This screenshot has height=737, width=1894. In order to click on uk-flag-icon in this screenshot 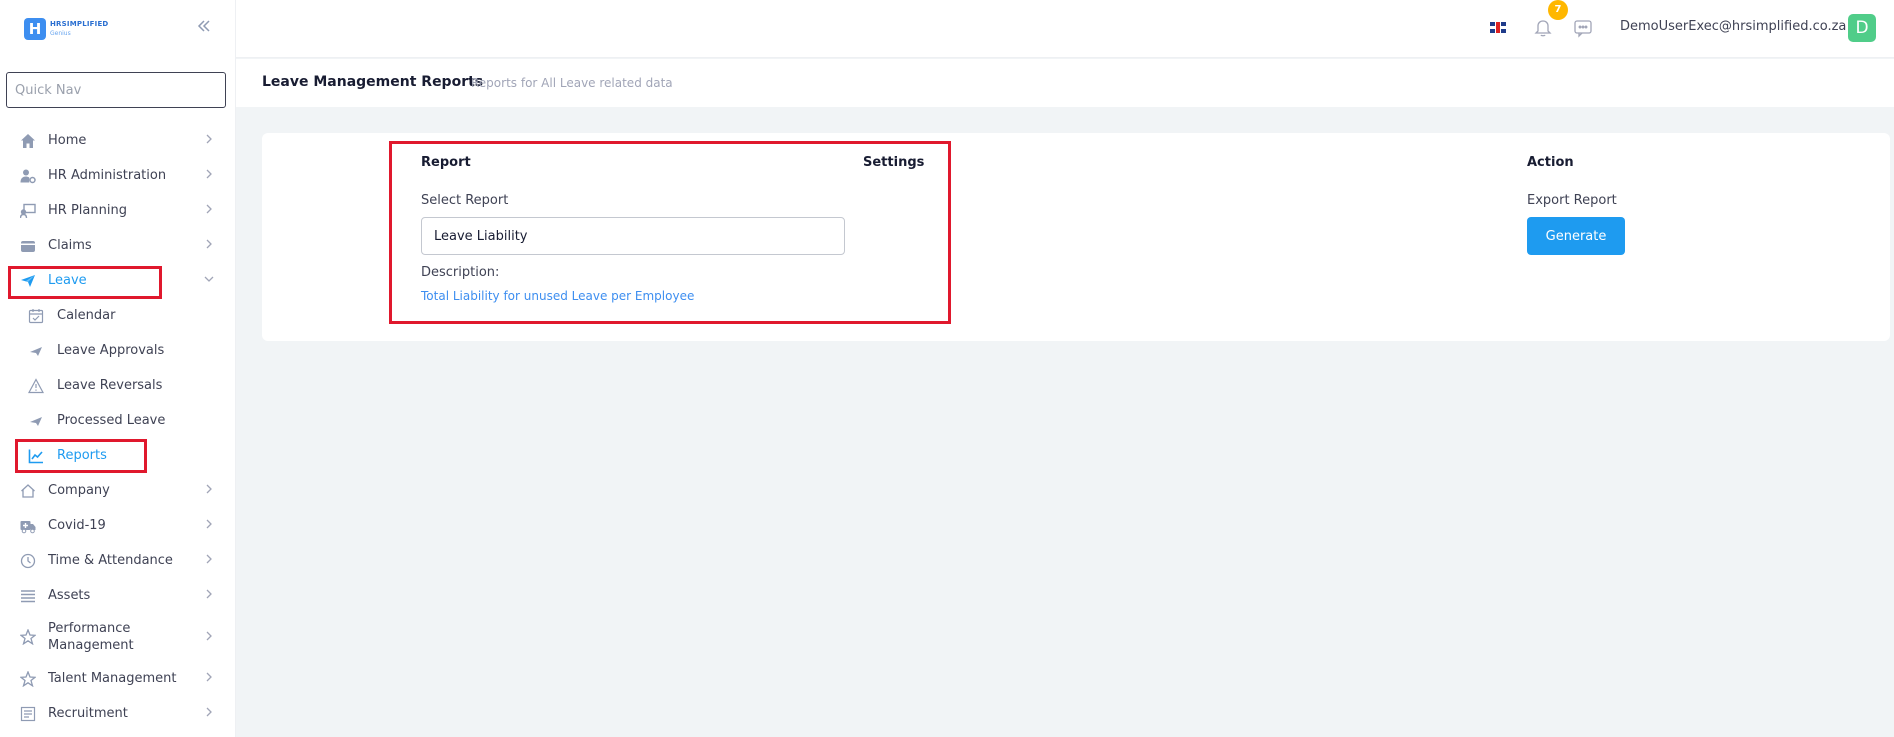, I will do `click(1498, 27)`.